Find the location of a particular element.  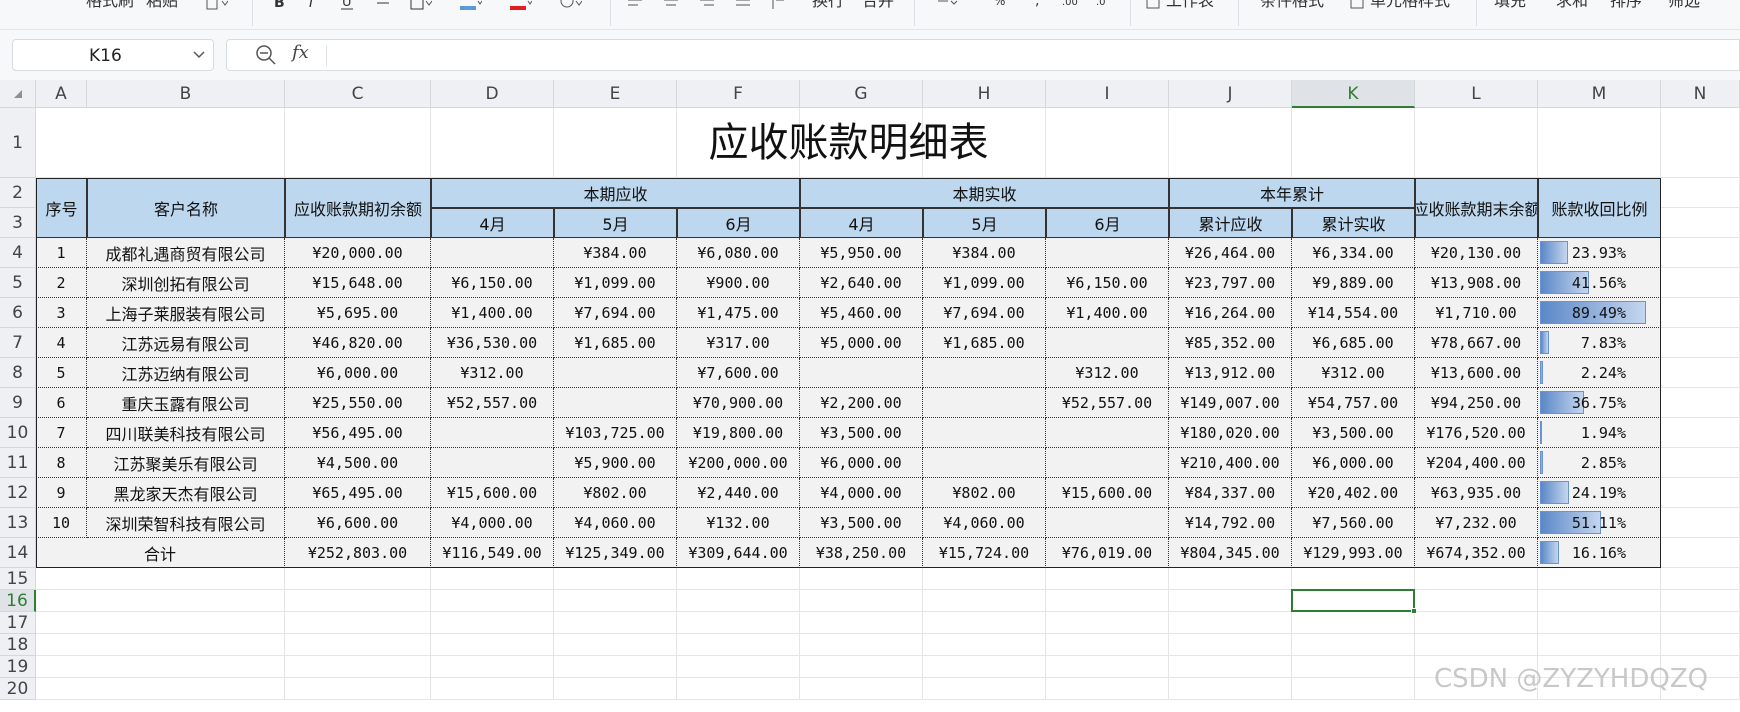

header-ytd-receivable: 累计应收 is located at coordinates (1230, 223).